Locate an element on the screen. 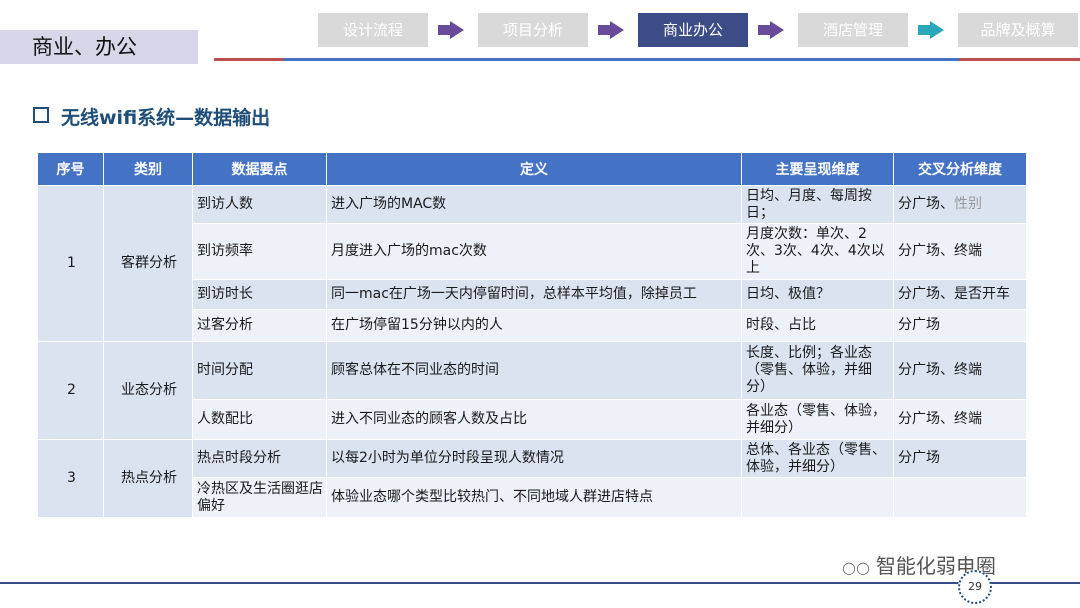 This screenshot has height=608, width=1080. nav-step-hotel: 酒店管理 is located at coordinates (853, 30).